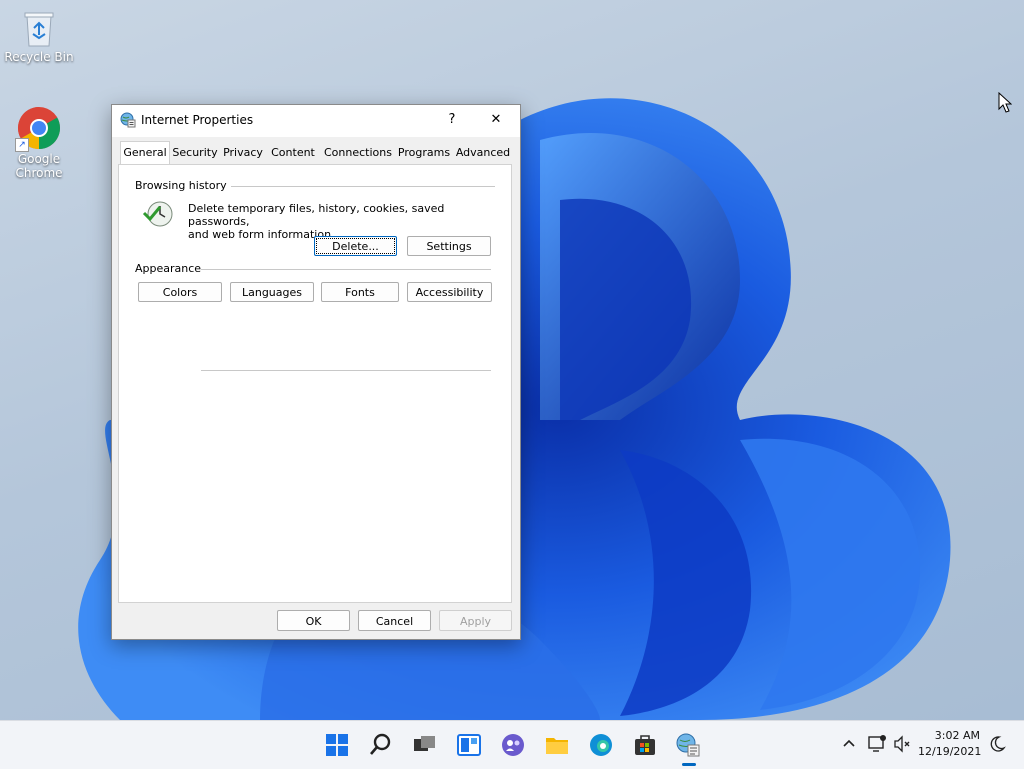 The image size is (1024, 769). Describe the element at coordinates (357, 186) in the screenshot. I see `browsing-history-divider` at that location.